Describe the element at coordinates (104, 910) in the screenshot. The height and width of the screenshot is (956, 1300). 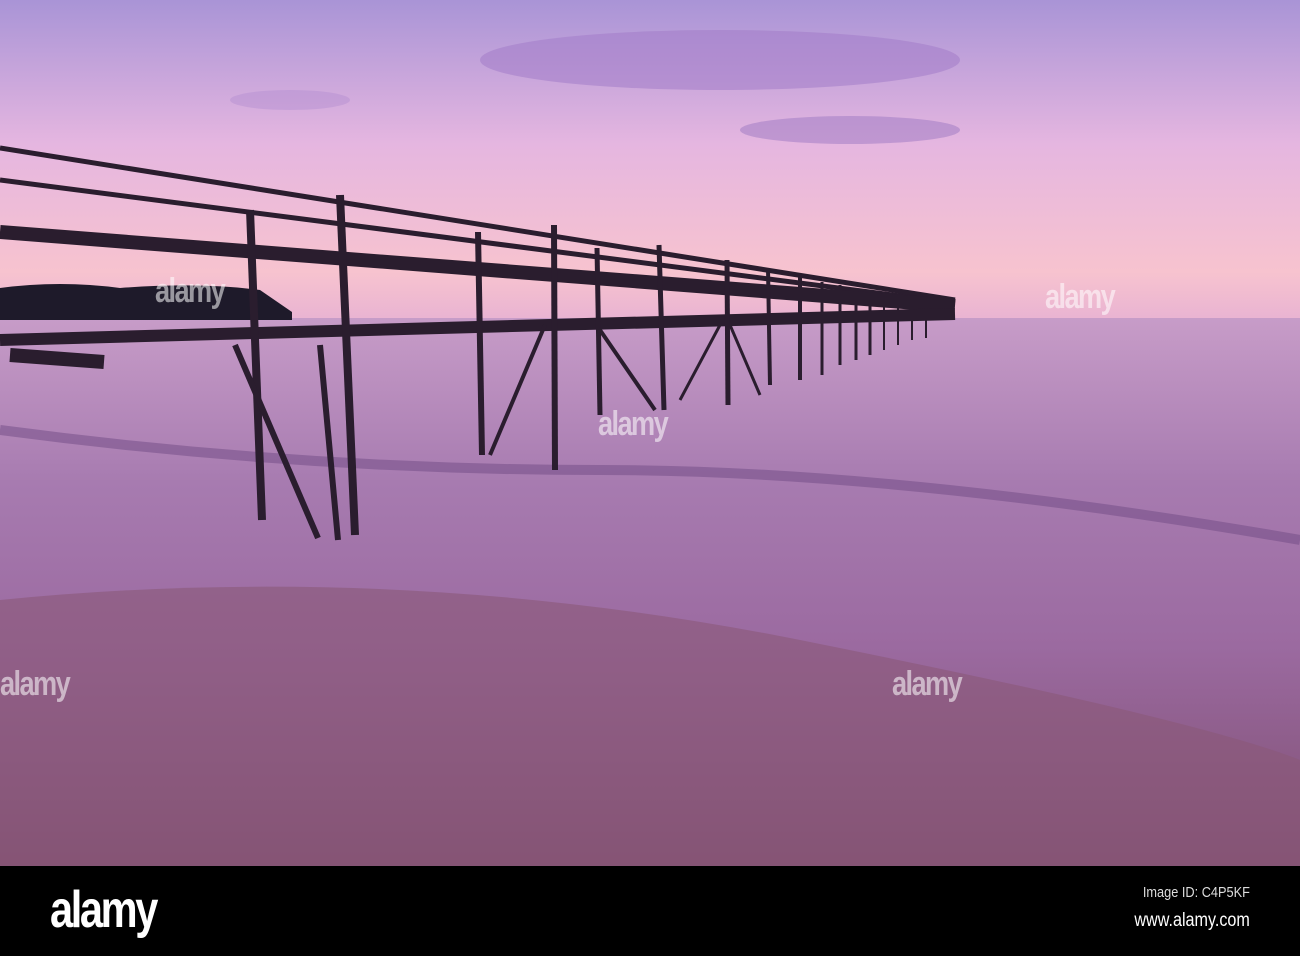
I see `alamy-logo: alamy` at that location.